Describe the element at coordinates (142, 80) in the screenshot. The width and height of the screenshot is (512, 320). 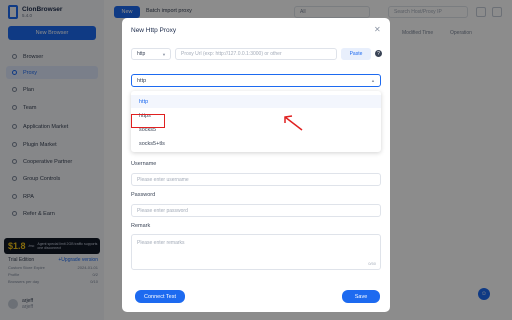
I see `proxy-protocol-value: http` at that location.